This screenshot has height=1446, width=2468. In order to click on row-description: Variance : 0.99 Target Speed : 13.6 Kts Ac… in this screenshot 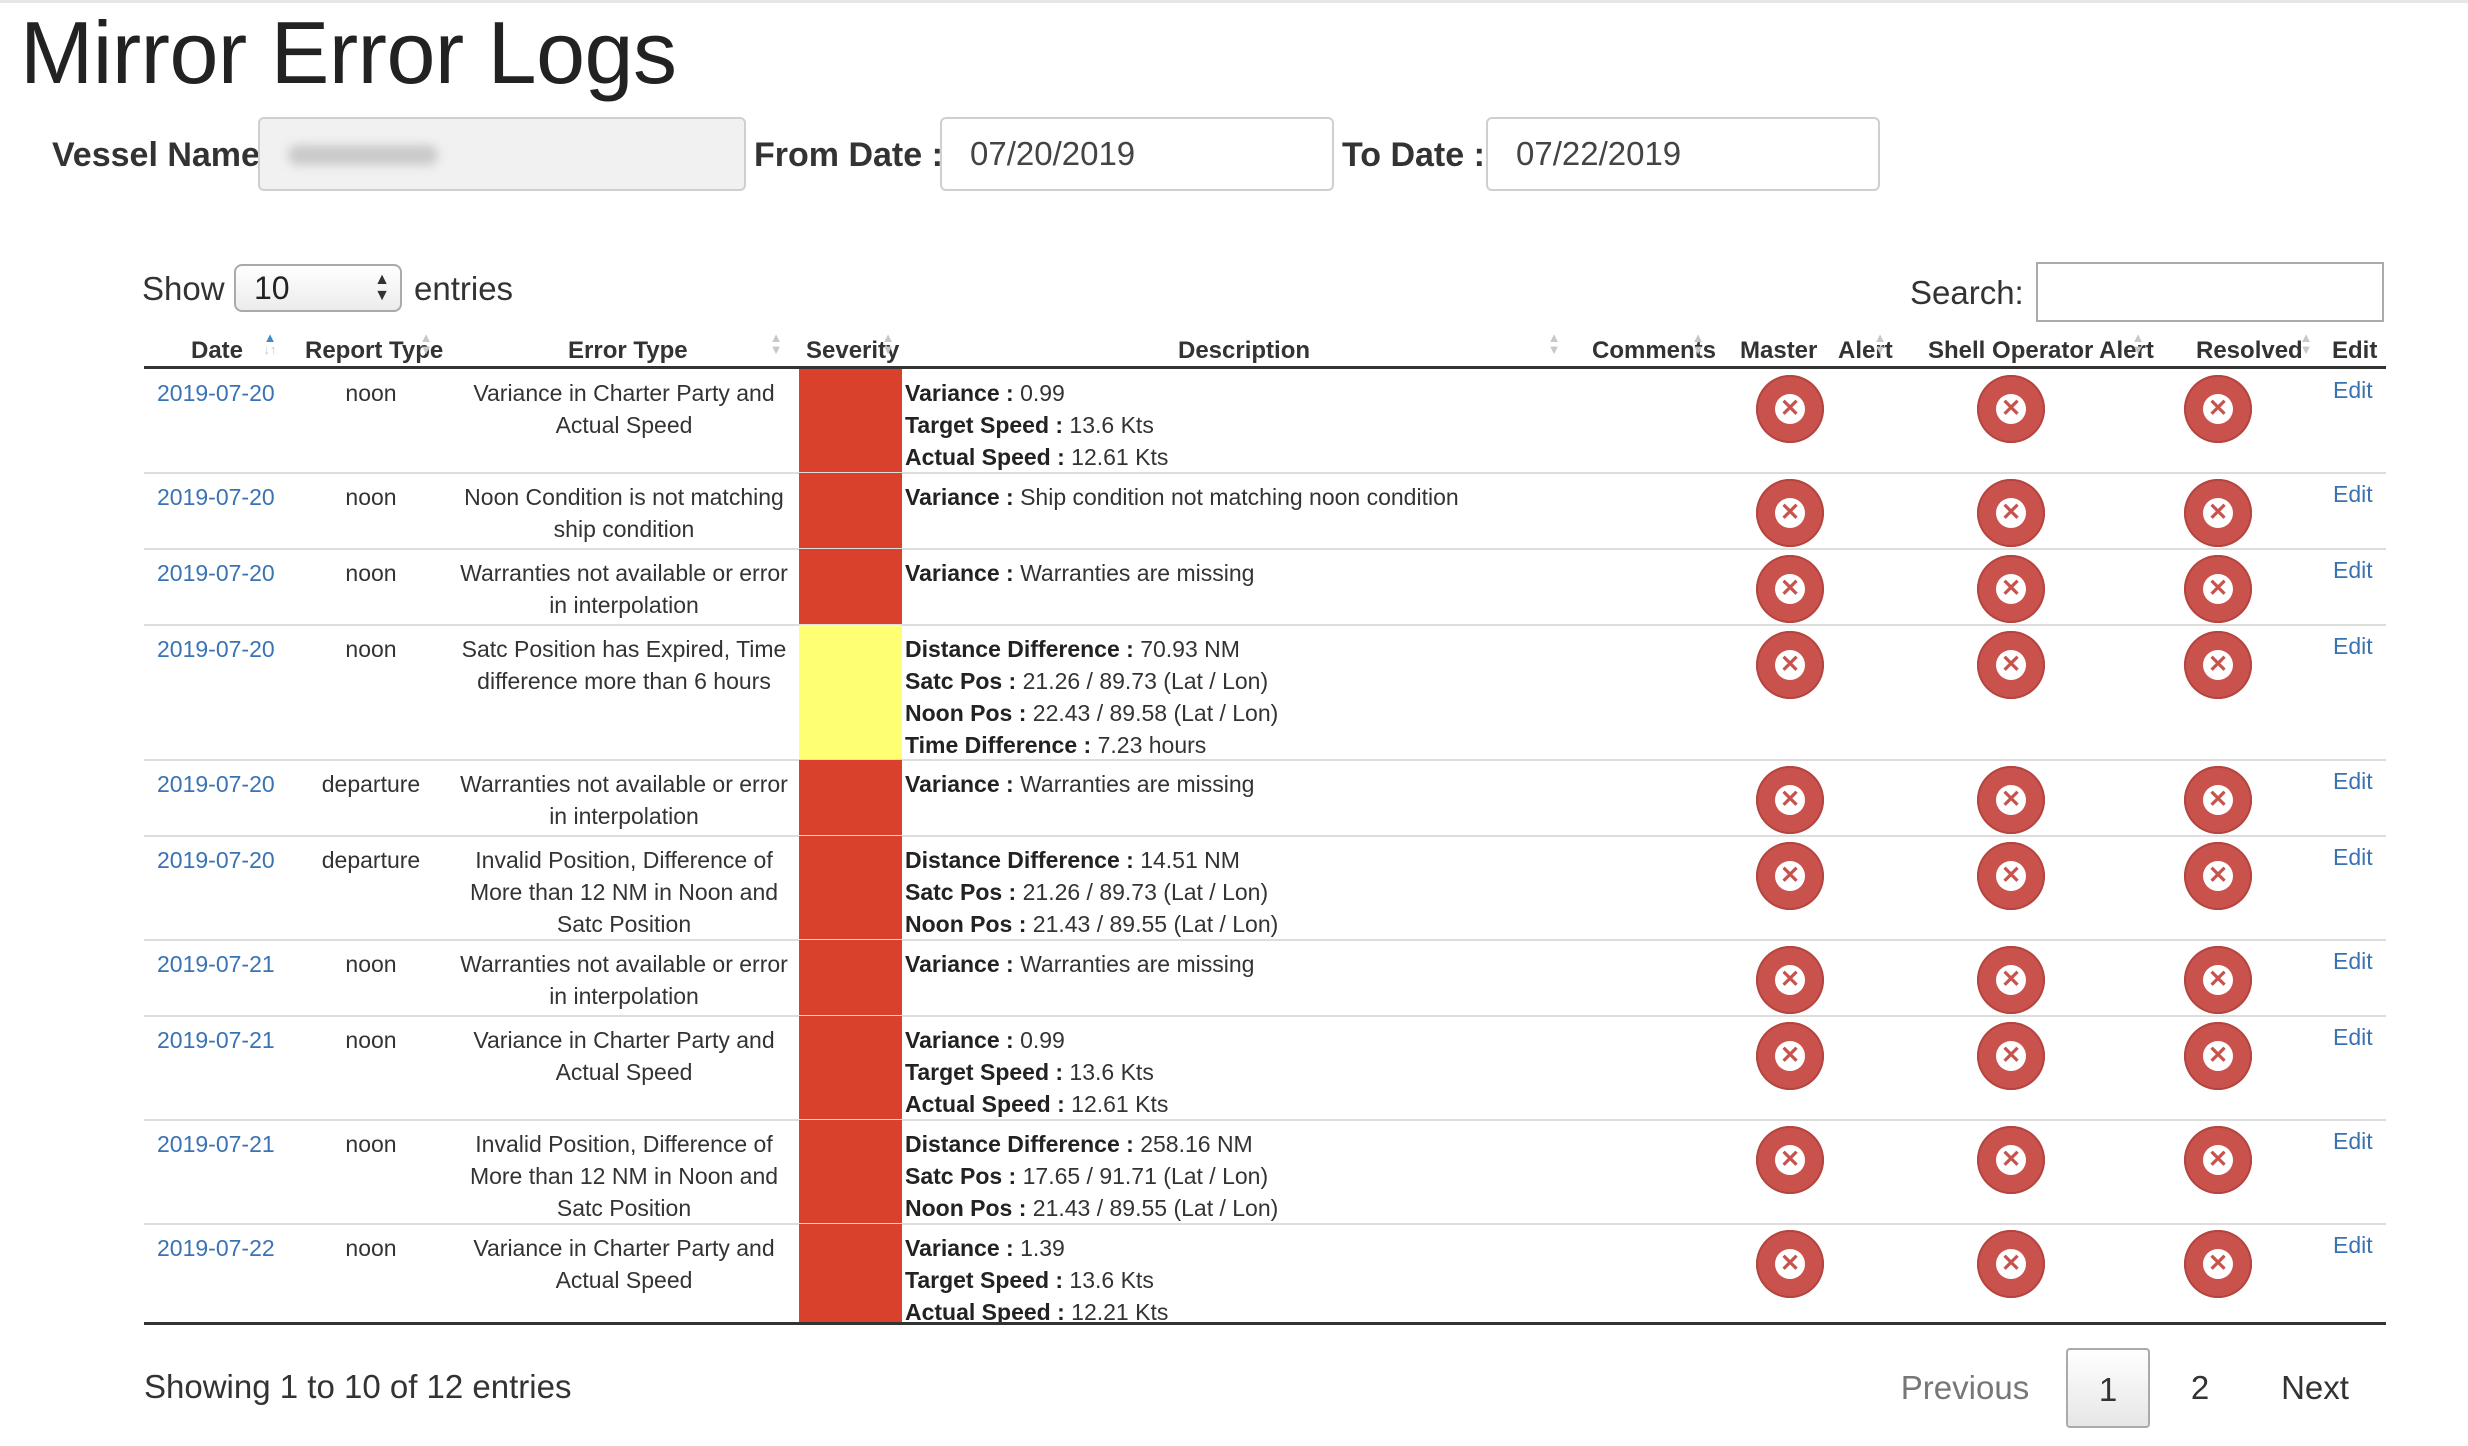, I will do `click(1036, 425)`.